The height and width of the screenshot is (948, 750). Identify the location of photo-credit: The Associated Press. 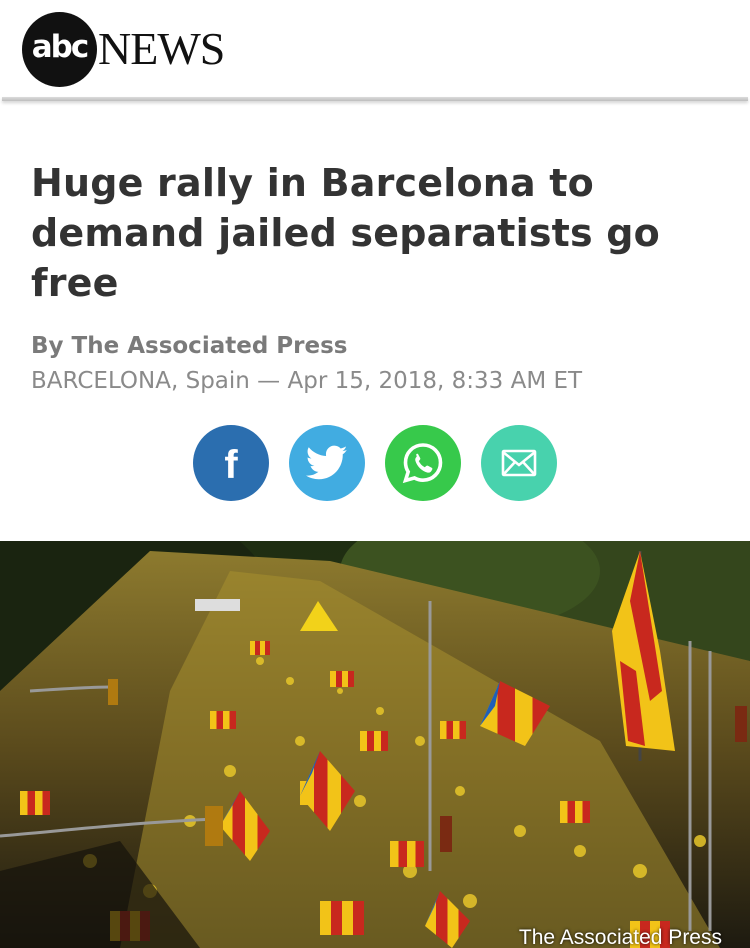
(620, 937).